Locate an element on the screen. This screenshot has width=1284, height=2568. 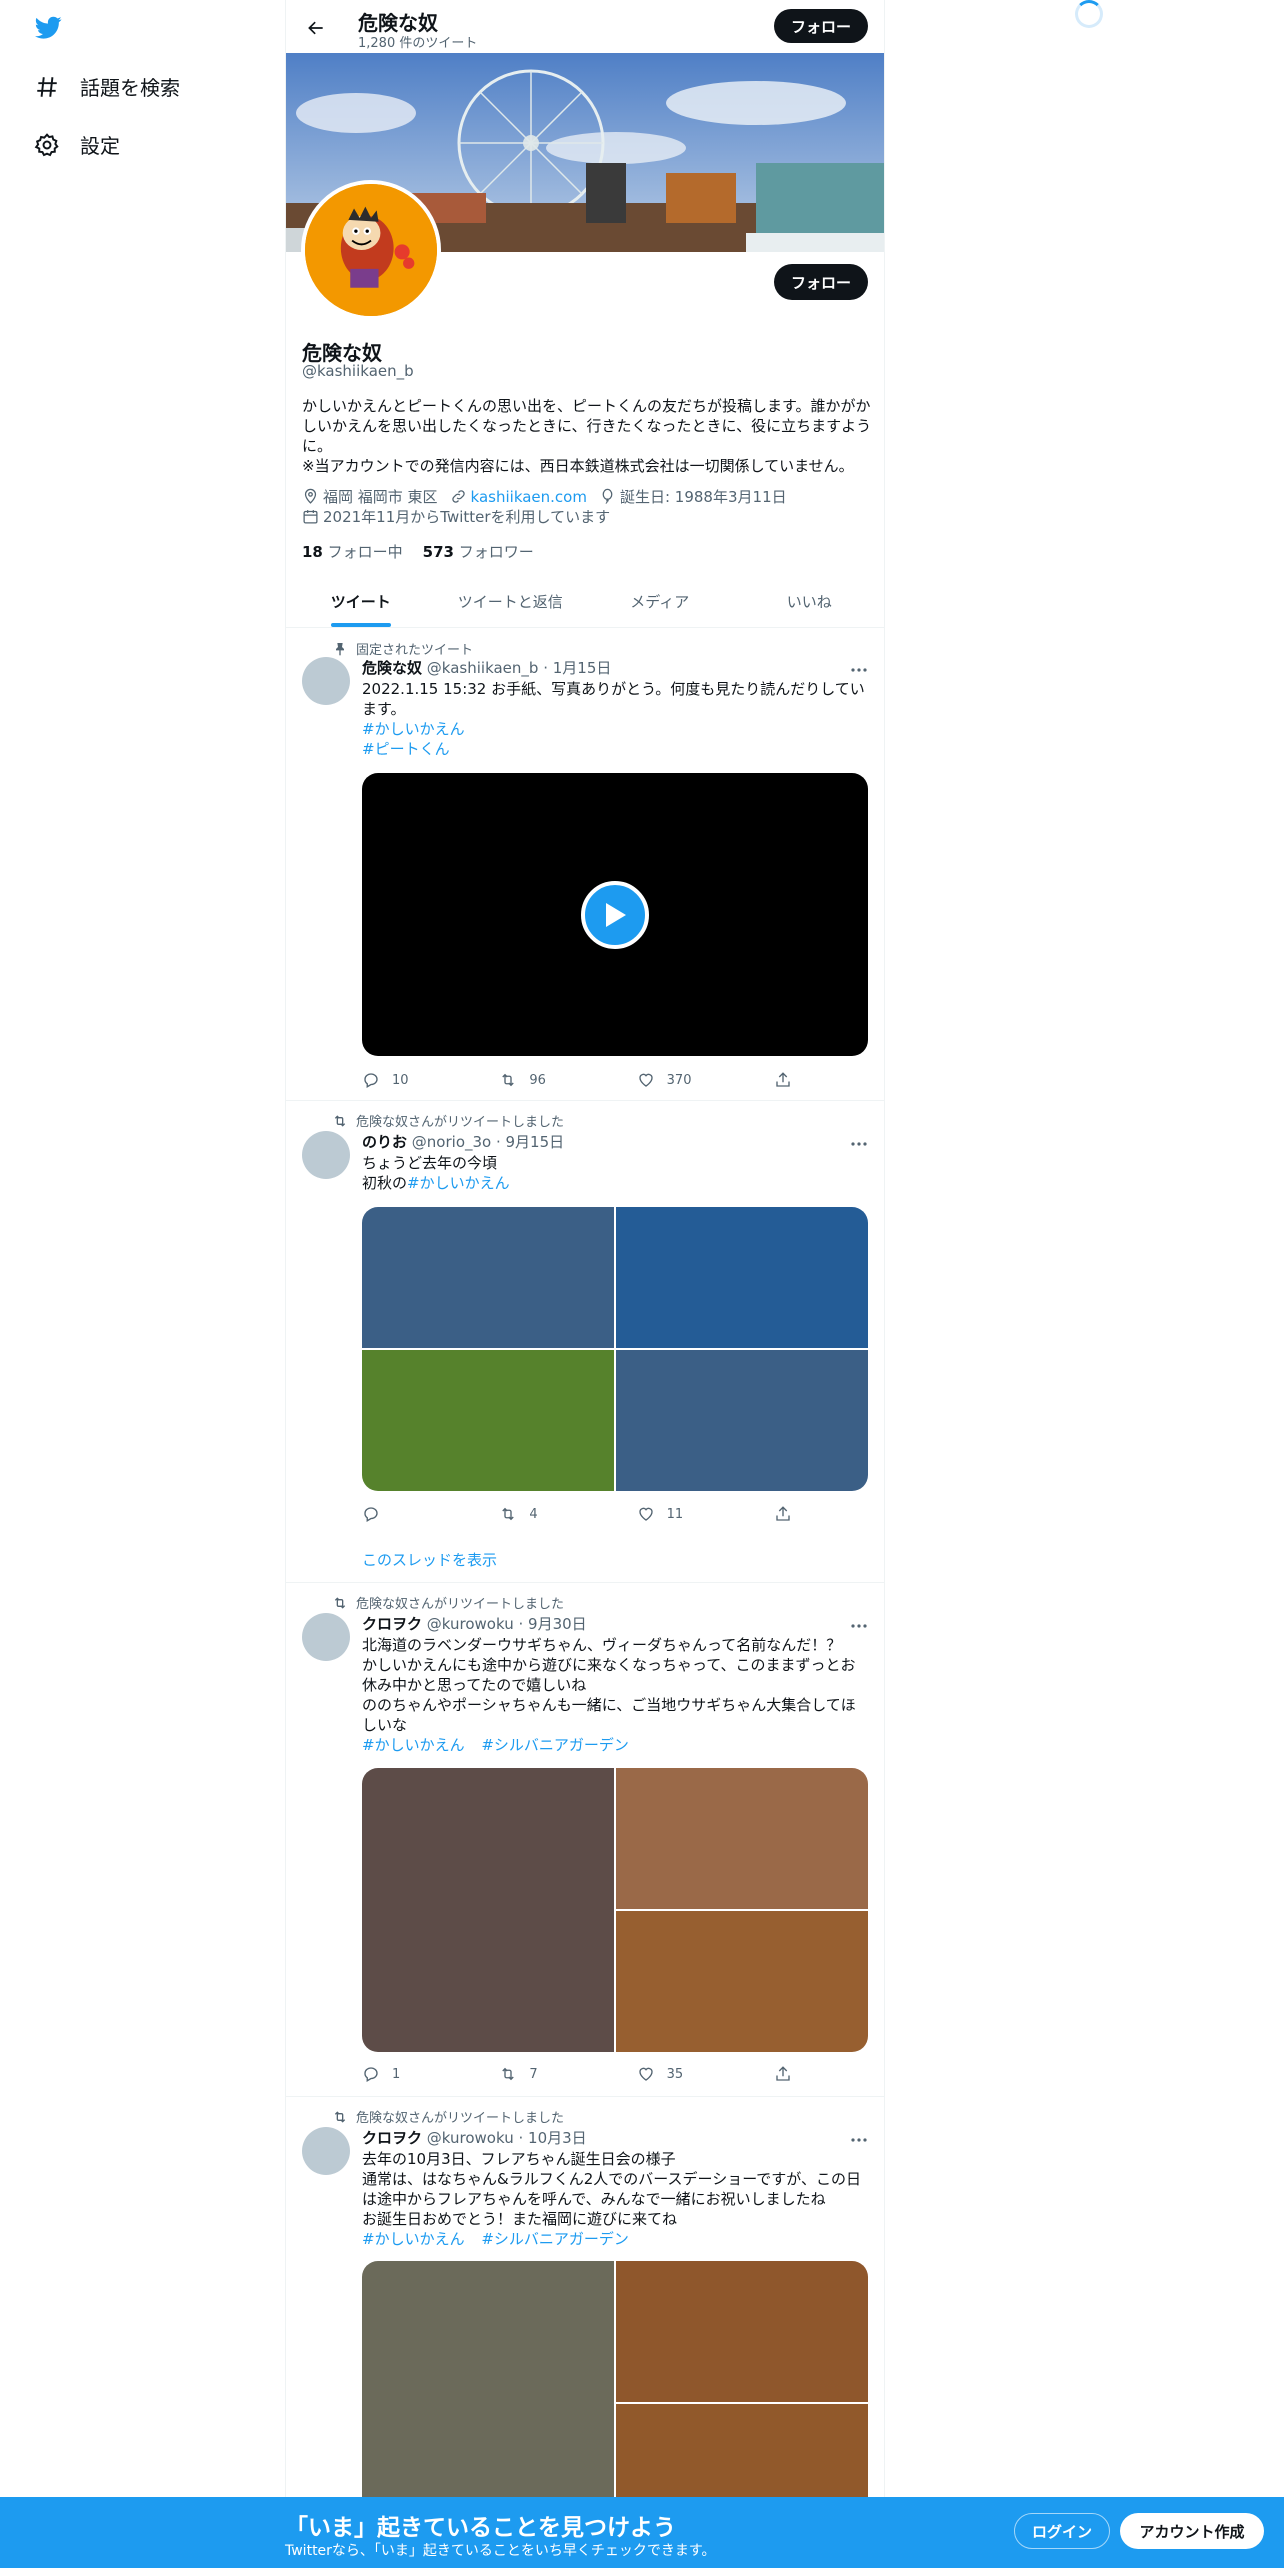
show-thread-link: このスレッドを表示 is located at coordinates (429, 1559).